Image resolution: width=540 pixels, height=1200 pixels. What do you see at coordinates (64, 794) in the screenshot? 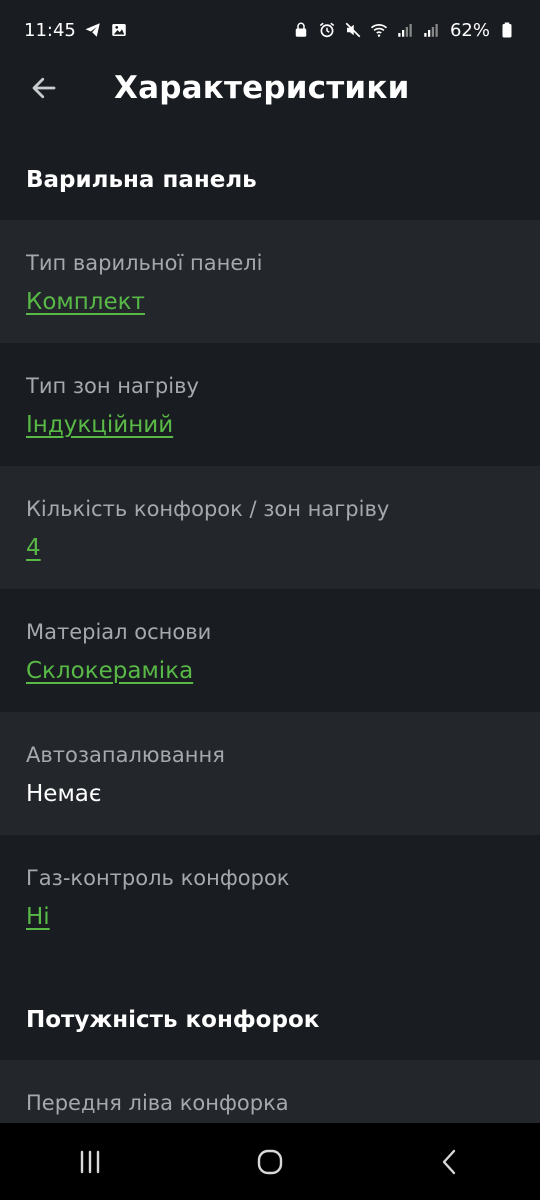
I see `spec-value: Немає` at bounding box center [64, 794].